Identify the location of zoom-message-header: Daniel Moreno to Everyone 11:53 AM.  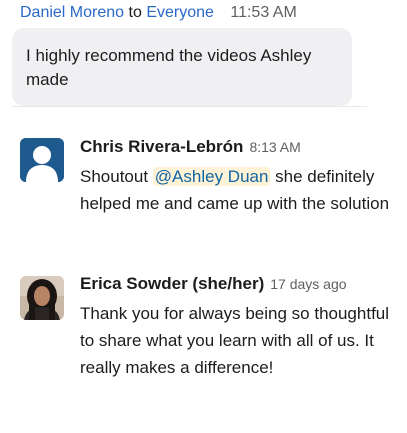
(158, 13).